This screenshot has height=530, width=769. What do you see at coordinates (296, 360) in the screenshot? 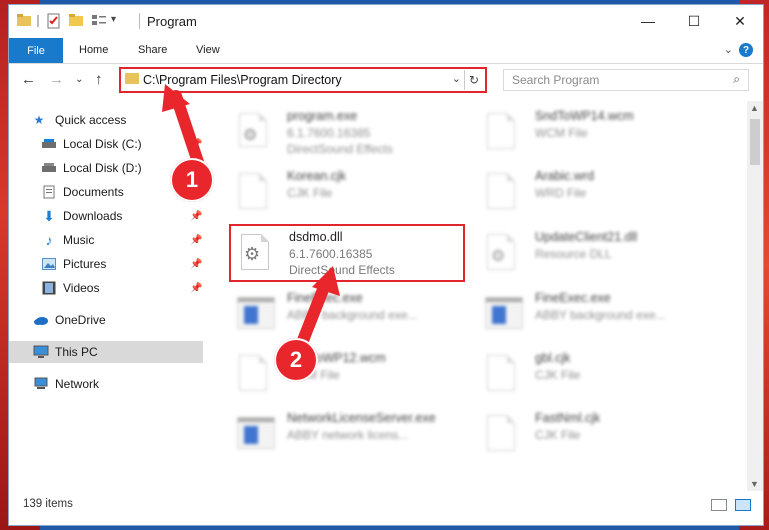
I see `step-badge-2: 2` at bounding box center [296, 360].